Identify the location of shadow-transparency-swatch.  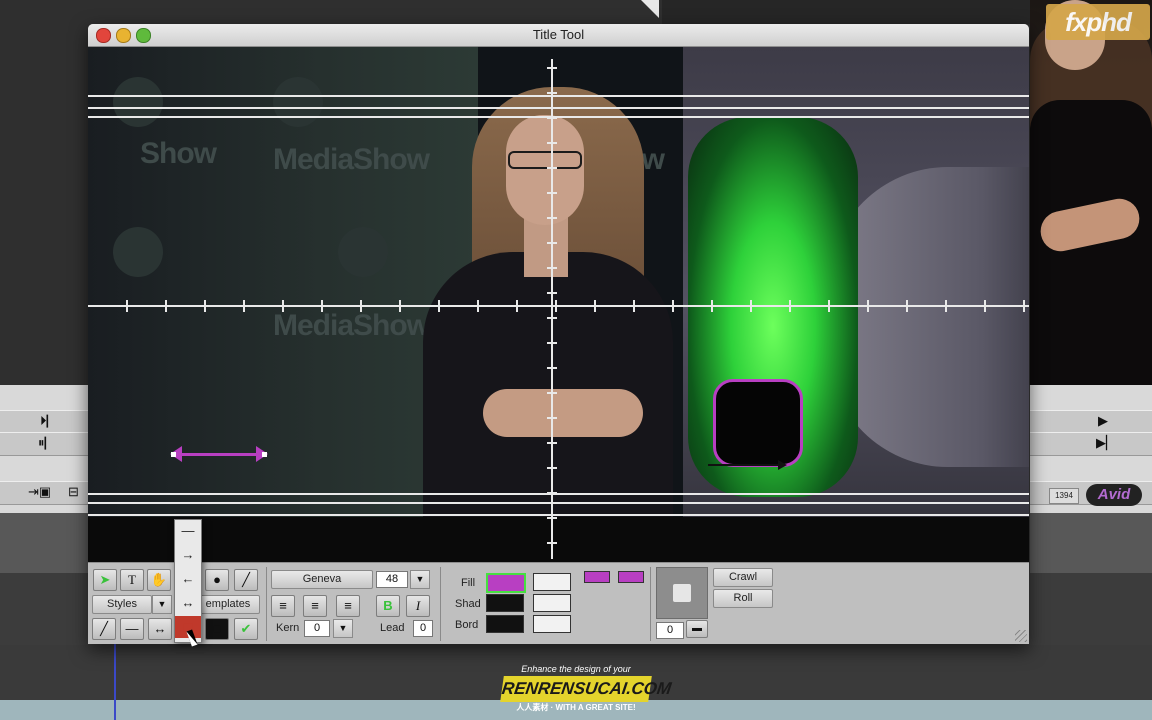
(552, 603).